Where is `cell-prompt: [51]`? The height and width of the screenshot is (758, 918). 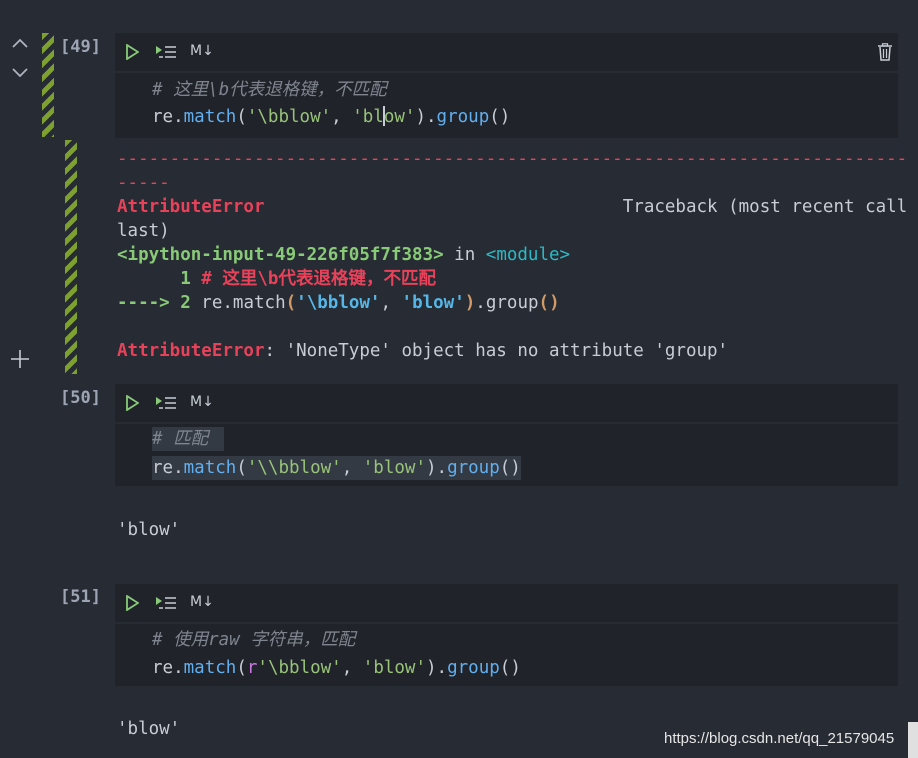 cell-prompt: [51] is located at coordinates (80, 597).